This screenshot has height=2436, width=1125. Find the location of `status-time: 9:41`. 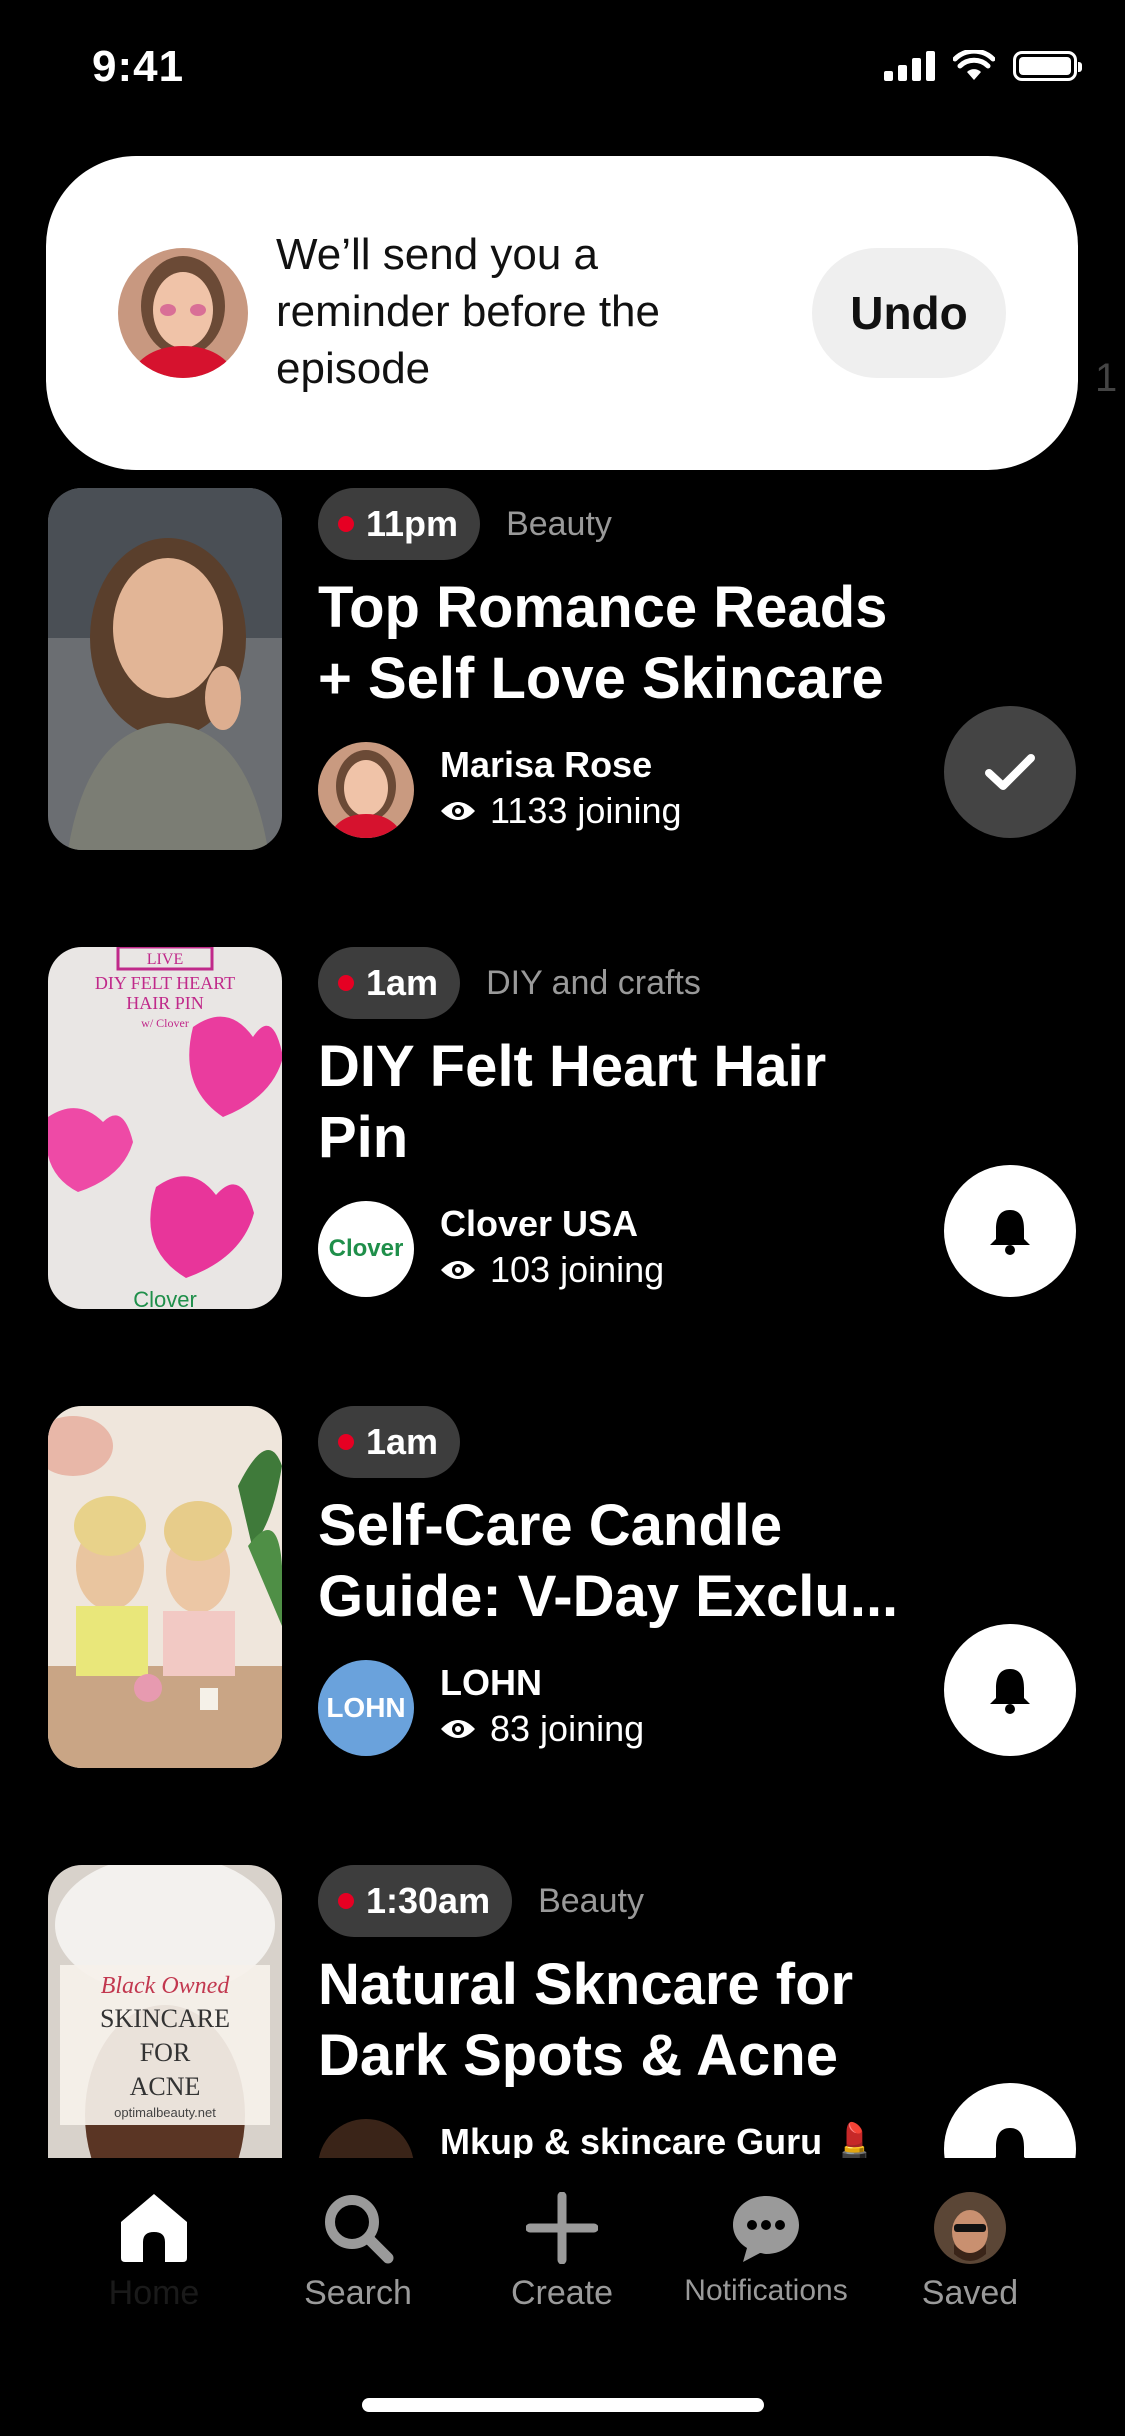

status-time: 9:41 is located at coordinates (138, 66).